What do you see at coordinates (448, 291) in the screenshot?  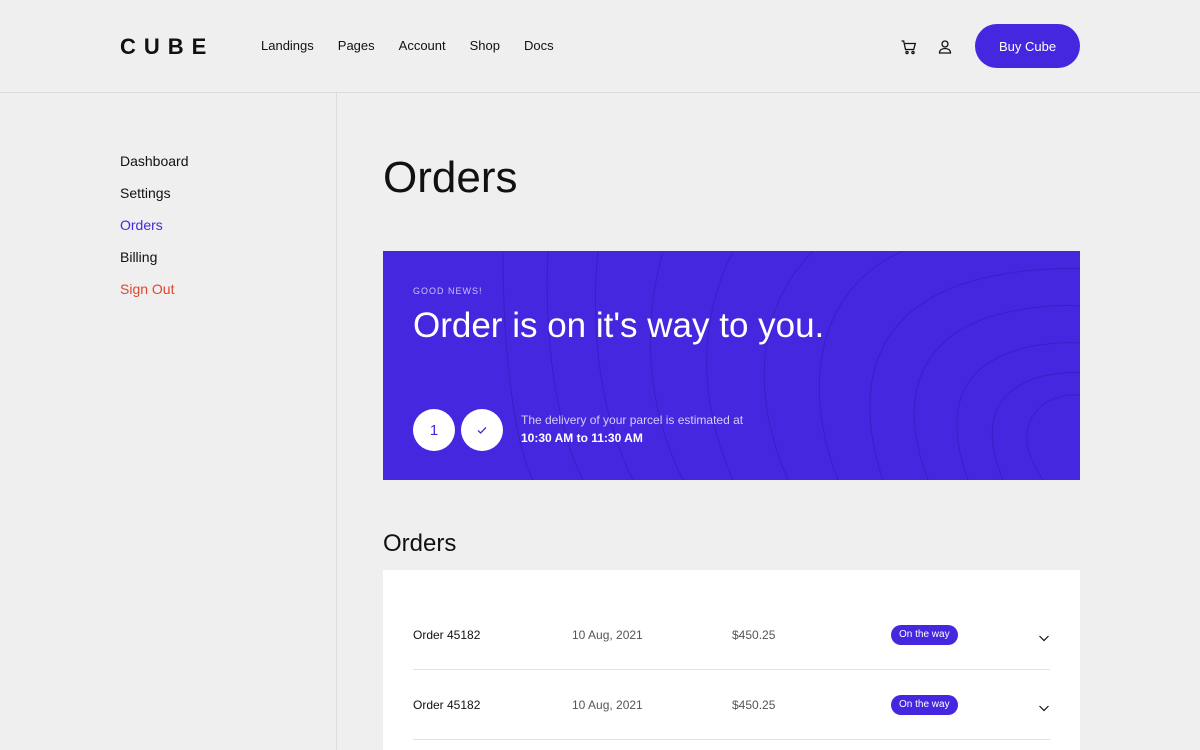 I see `banner-eyebrow: GOOD NEWS!` at bounding box center [448, 291].